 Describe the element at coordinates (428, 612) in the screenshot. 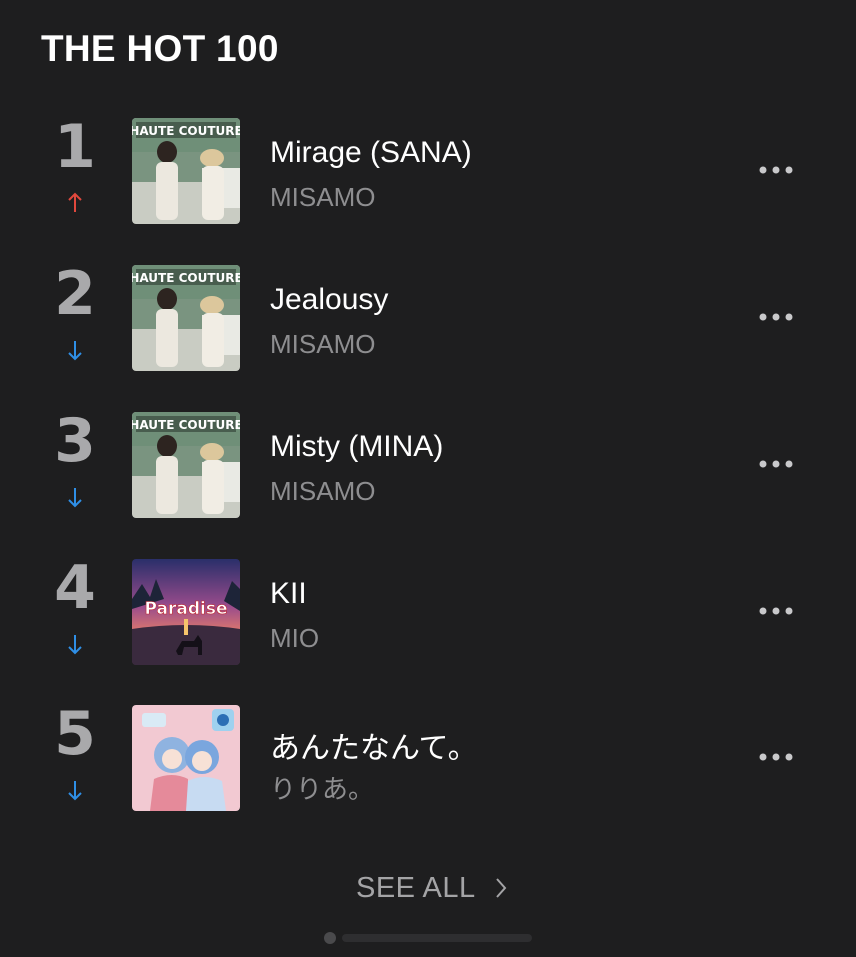

I see `chart-row: 4 Paradise KII MIO` at that location.